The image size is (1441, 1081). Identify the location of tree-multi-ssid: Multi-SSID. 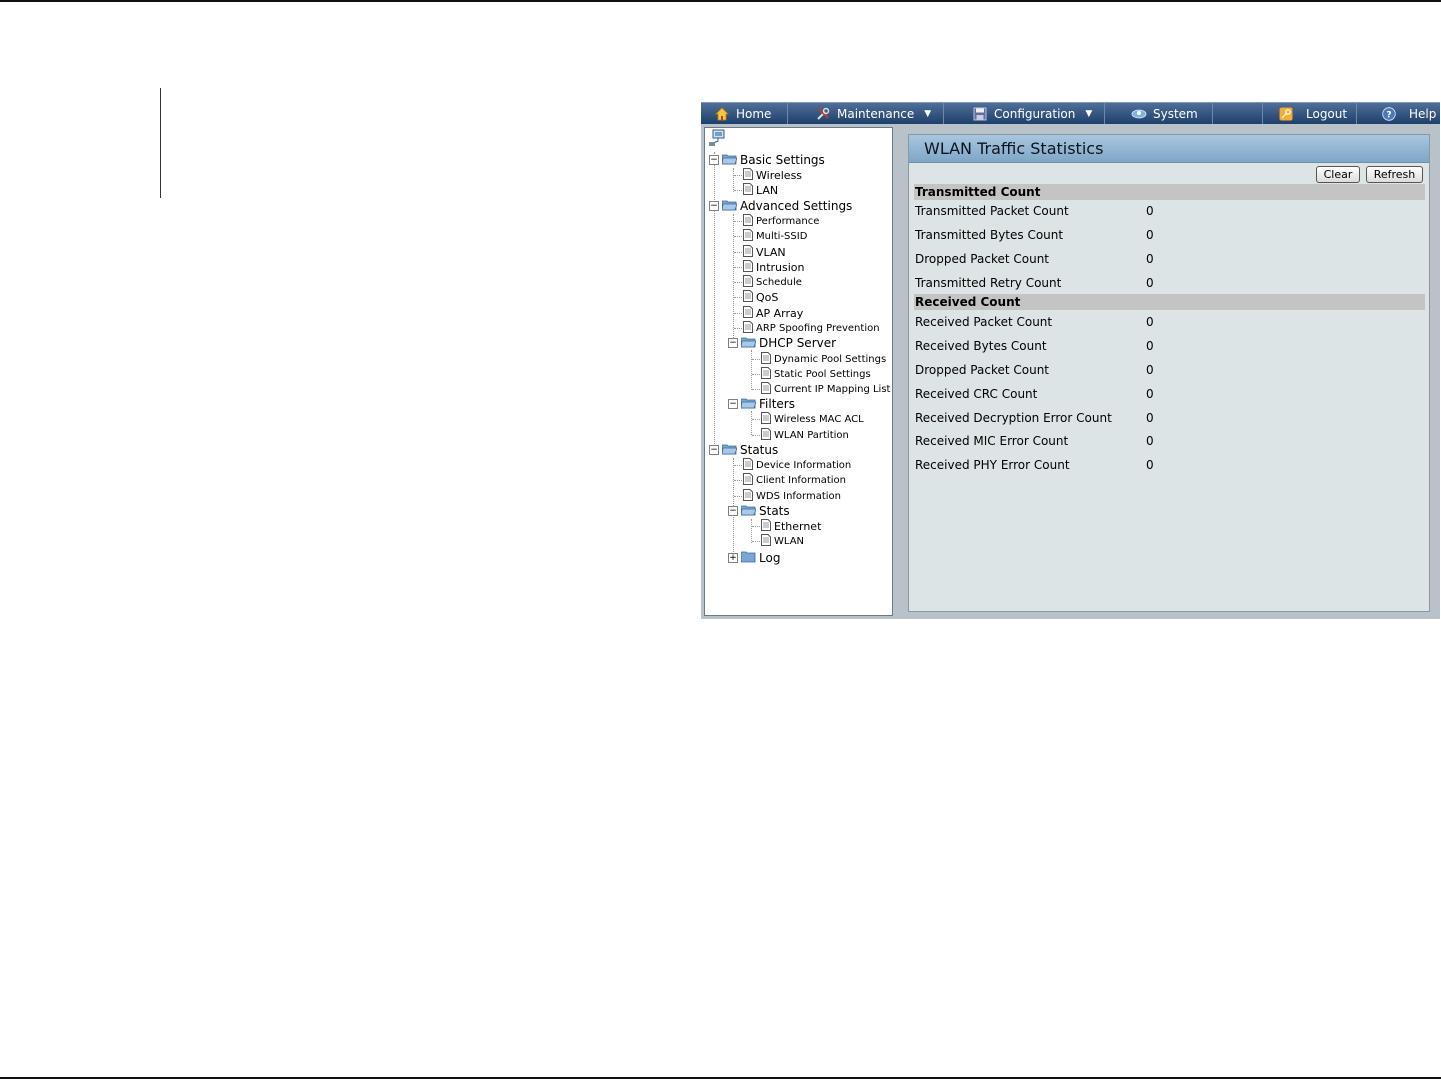
(775, 236).